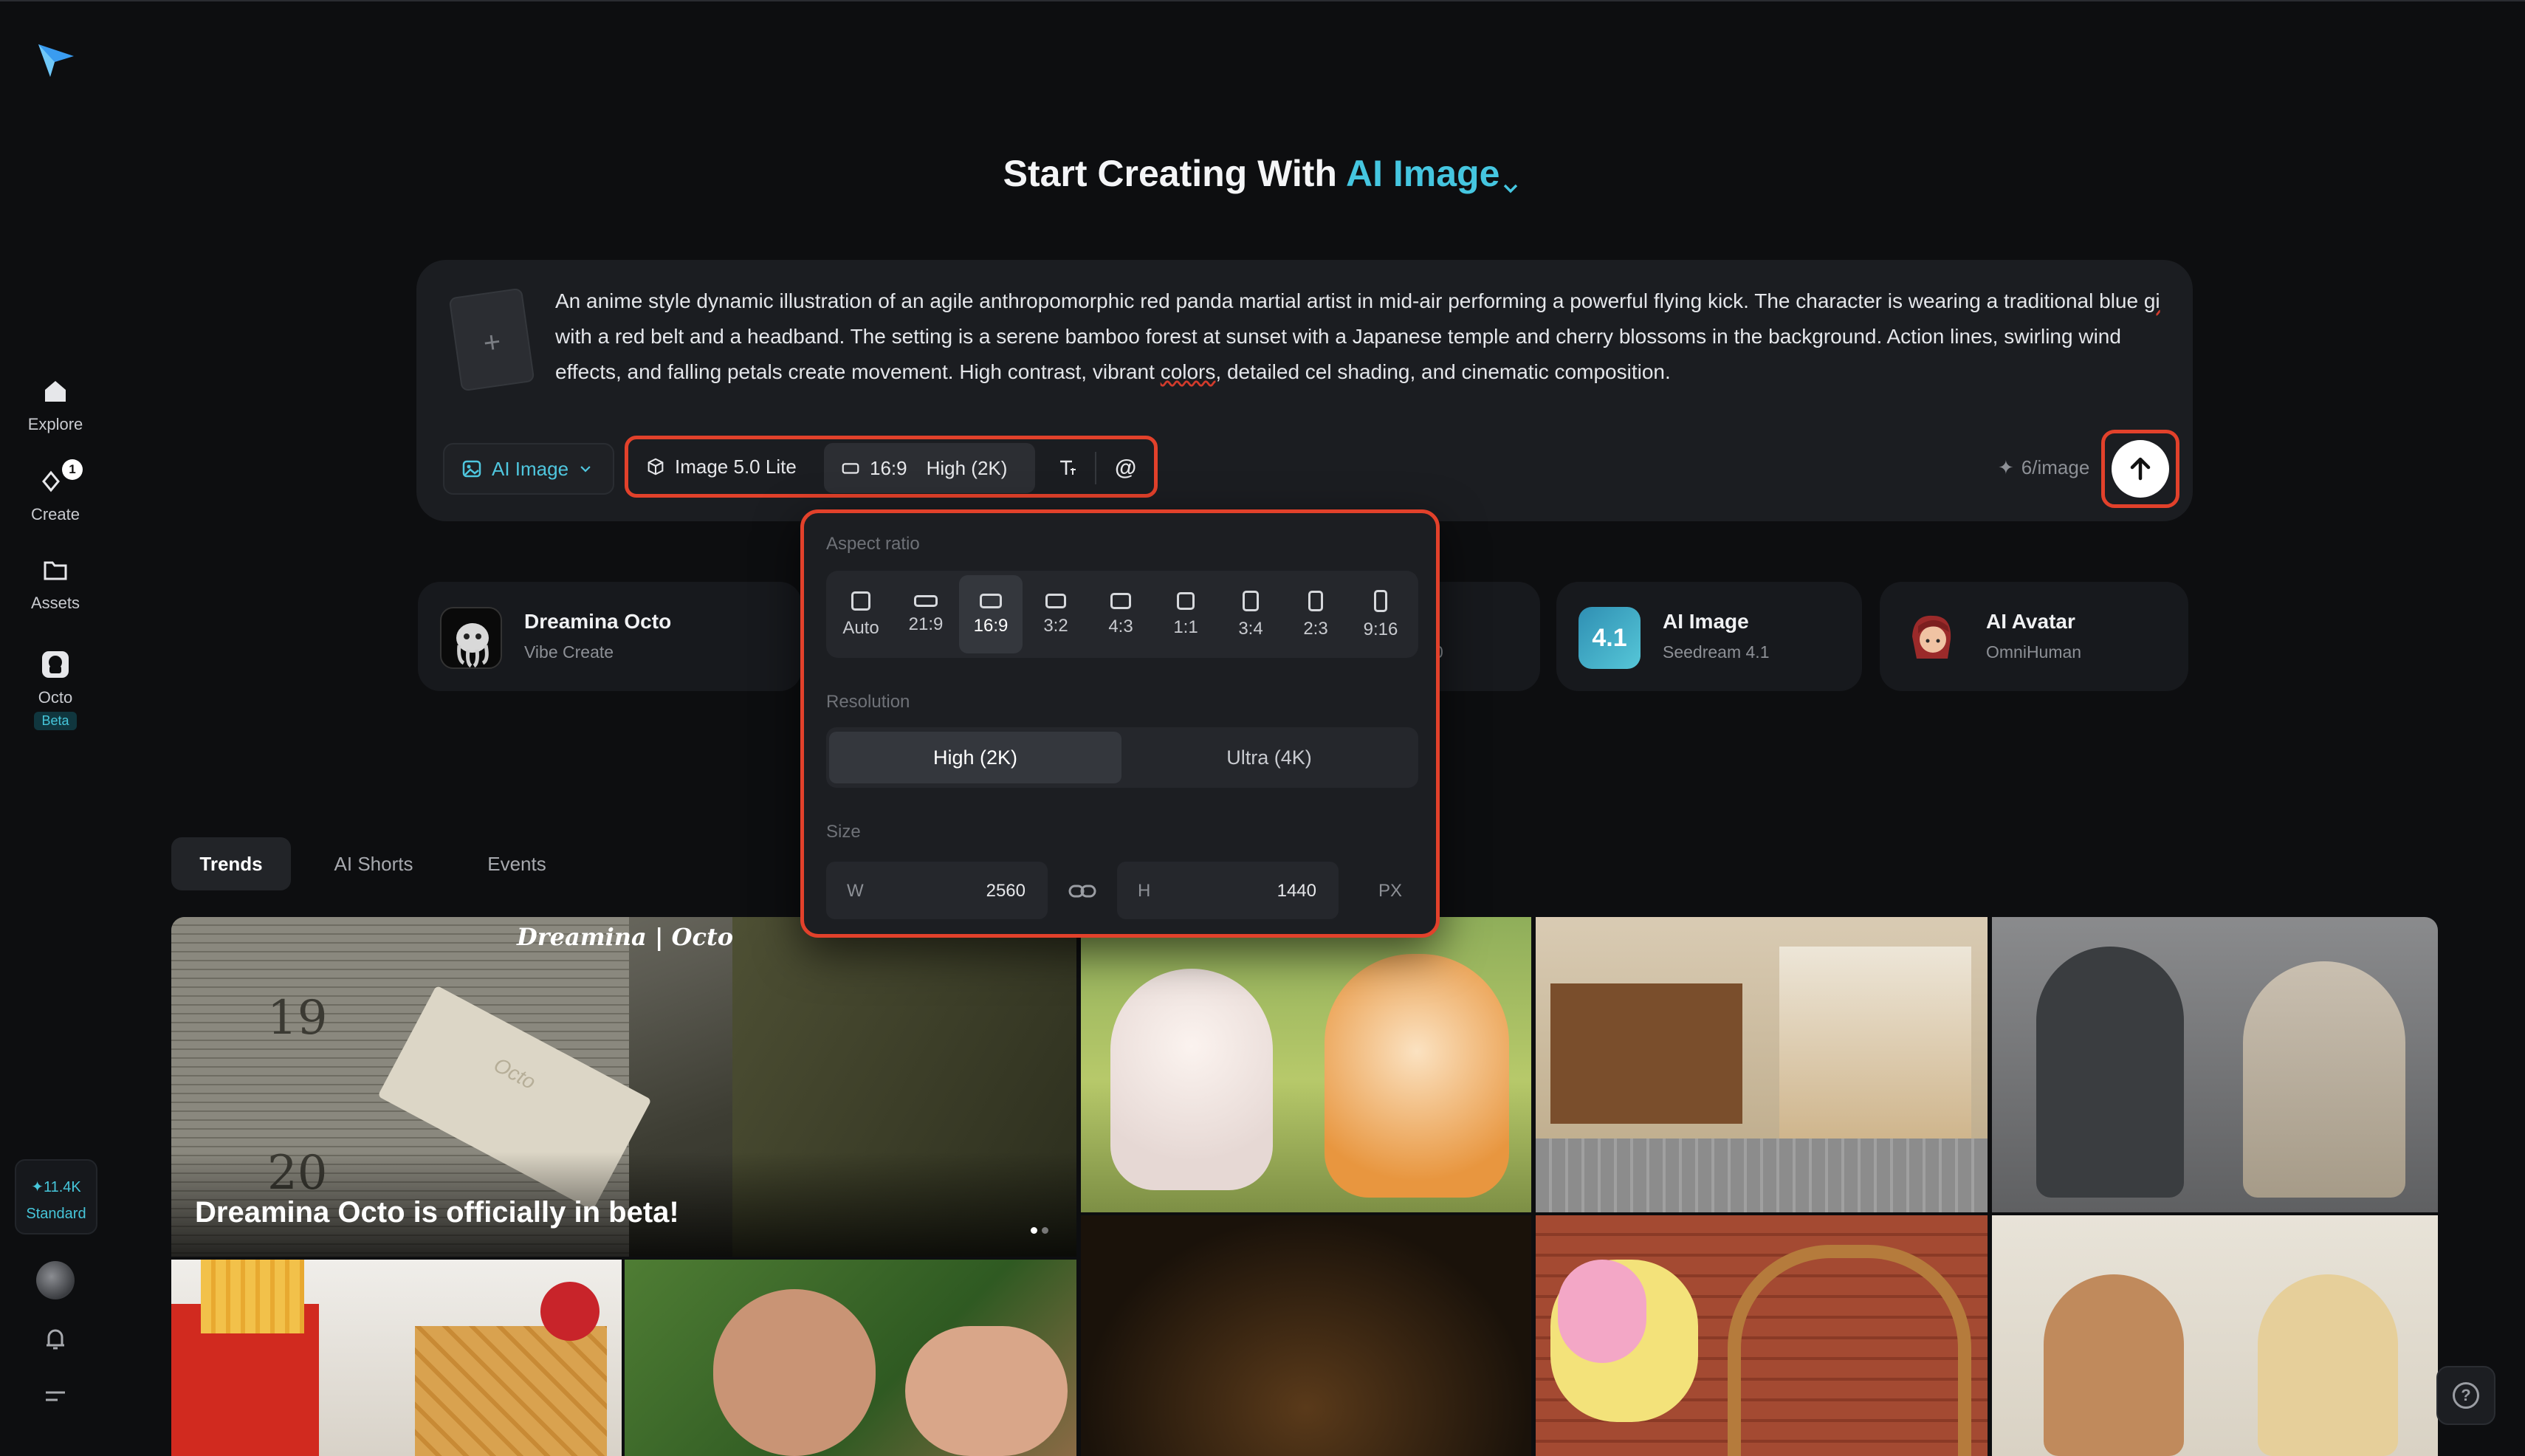  Describe the element at coordinates (55, 1396) in the screenshot. I see `menu-icon` at that location.